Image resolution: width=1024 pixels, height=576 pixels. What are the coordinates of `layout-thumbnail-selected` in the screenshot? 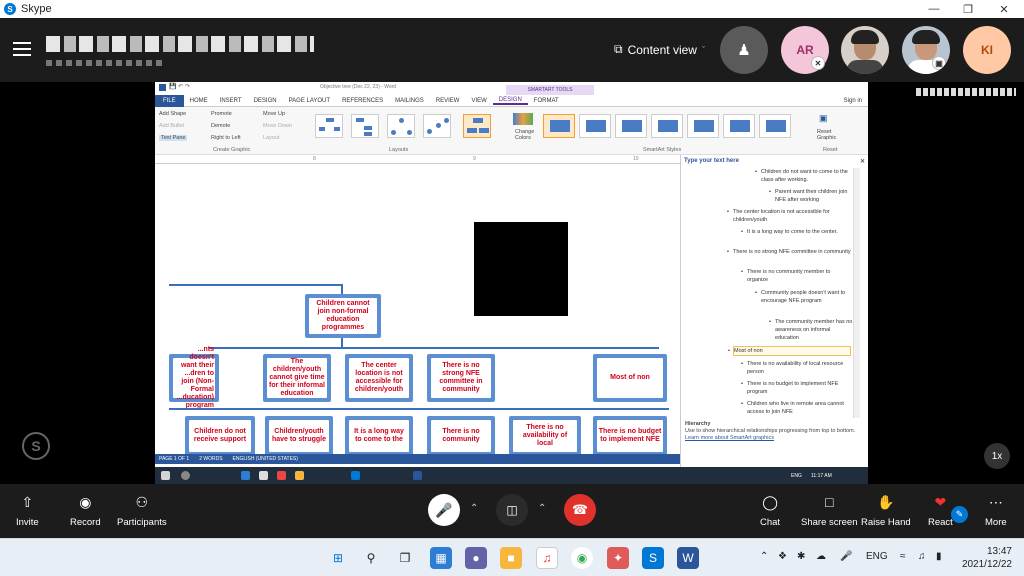 It's located at (477, 126).